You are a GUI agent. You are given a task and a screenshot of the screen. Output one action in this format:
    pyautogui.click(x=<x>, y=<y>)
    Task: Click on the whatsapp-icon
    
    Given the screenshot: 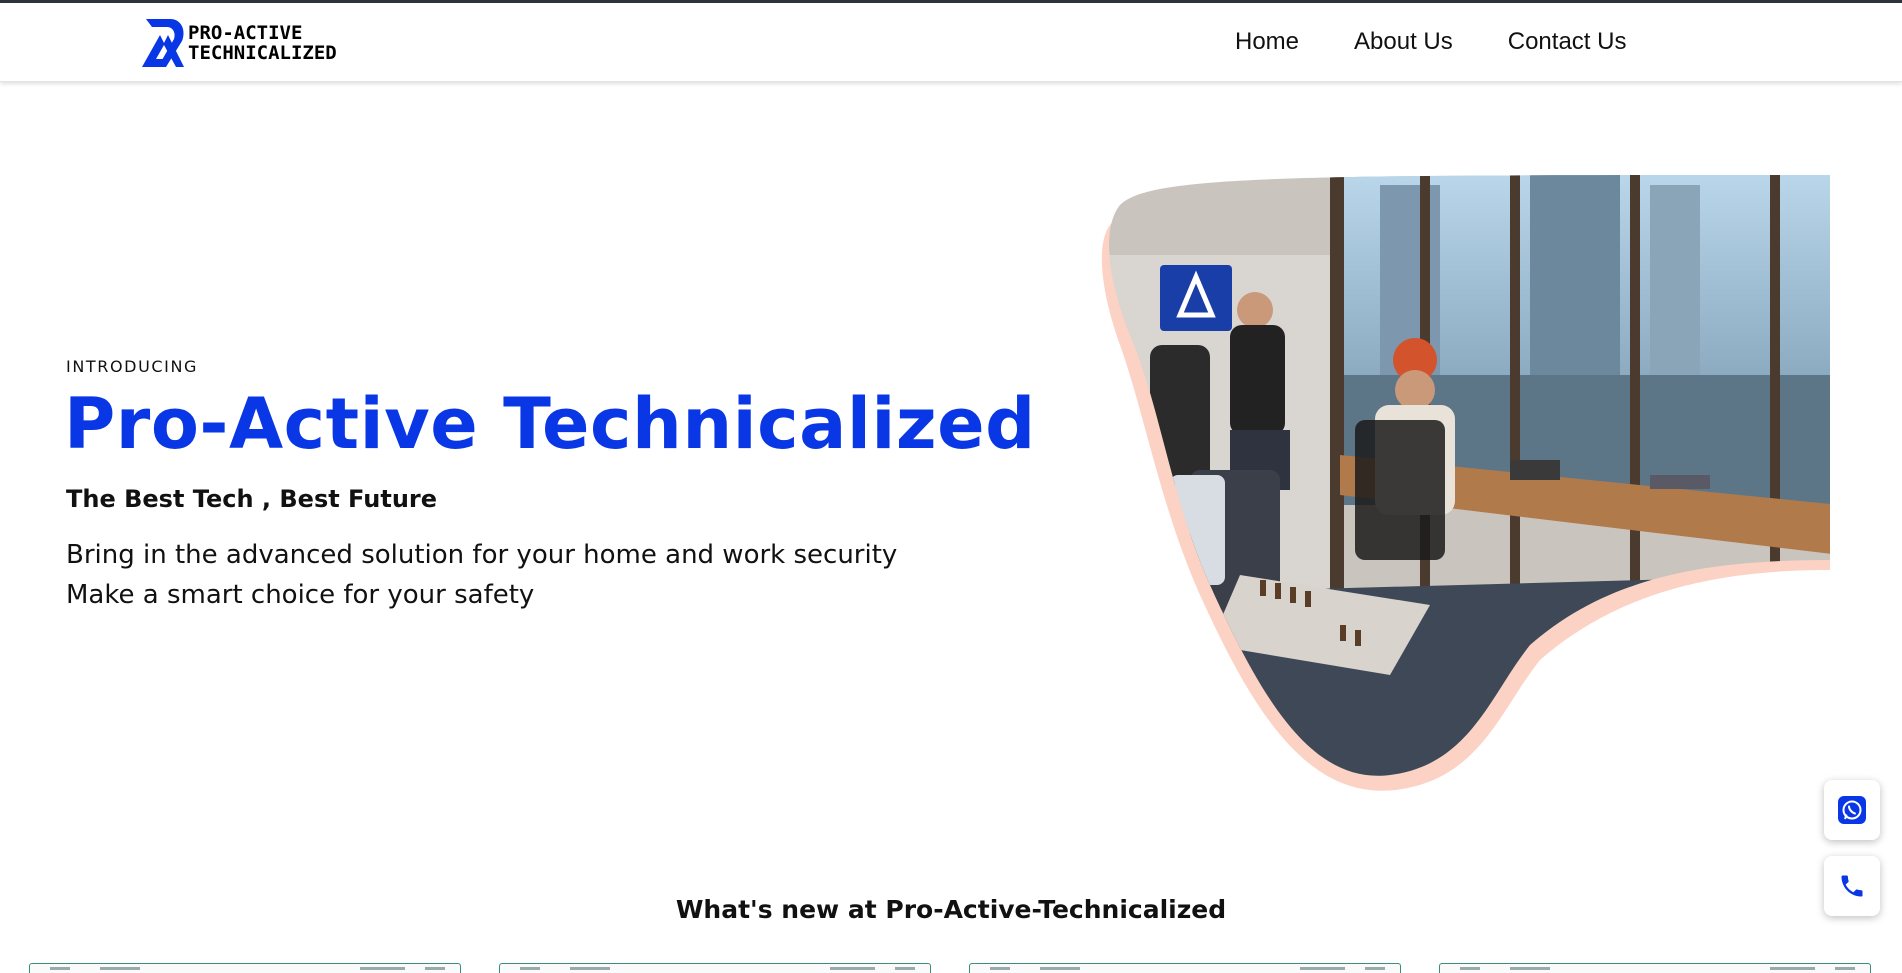 What is the action you would take?
    pyautogui.click(x=1852, y=810)
    